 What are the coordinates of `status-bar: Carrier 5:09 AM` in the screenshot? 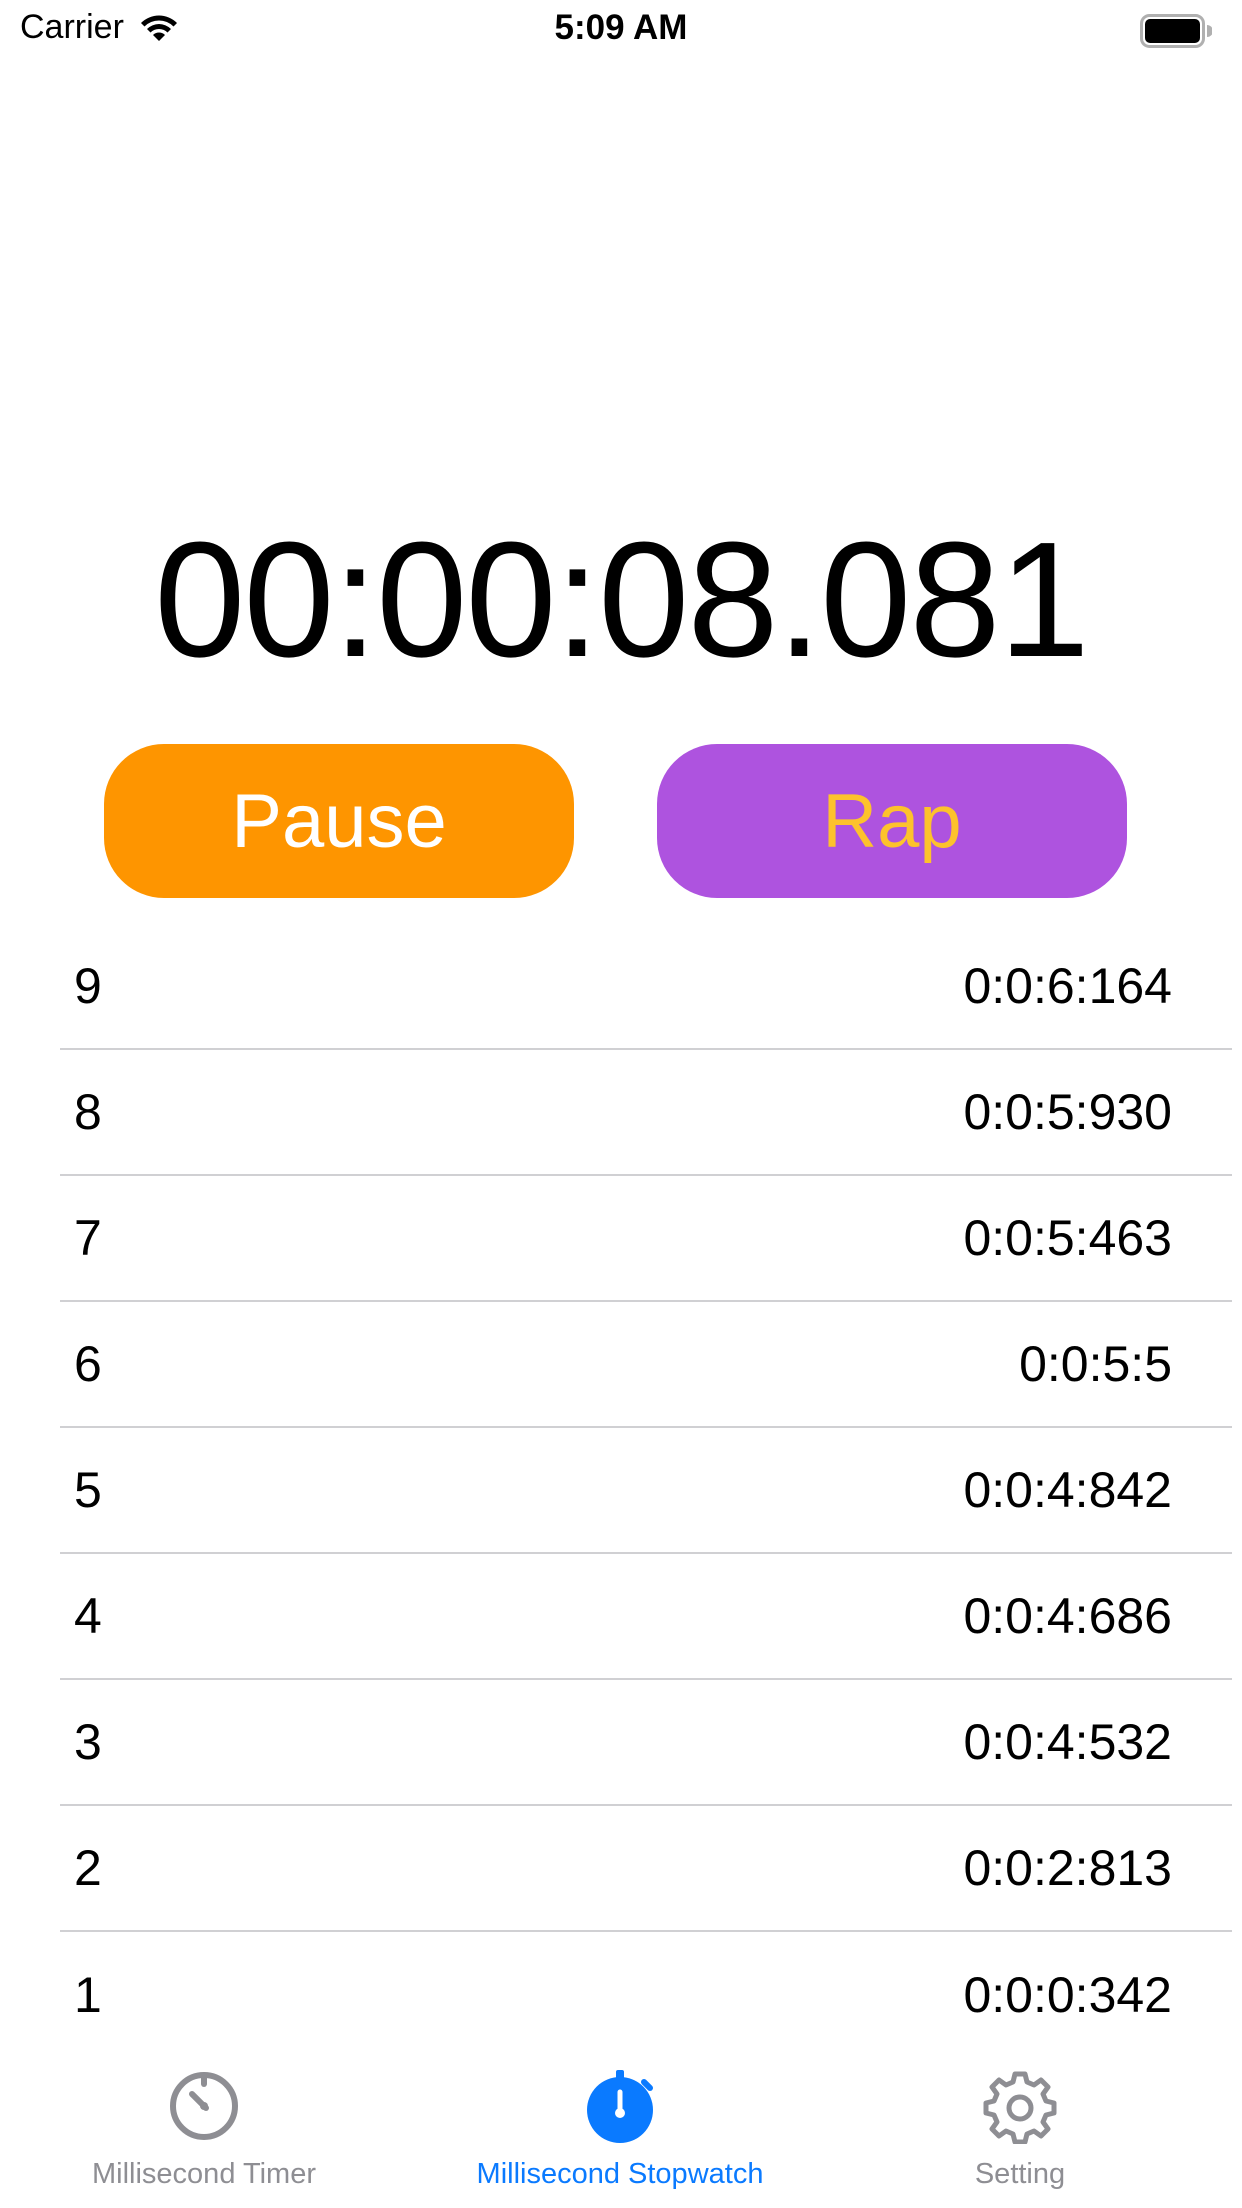 It's located at (621, 30).